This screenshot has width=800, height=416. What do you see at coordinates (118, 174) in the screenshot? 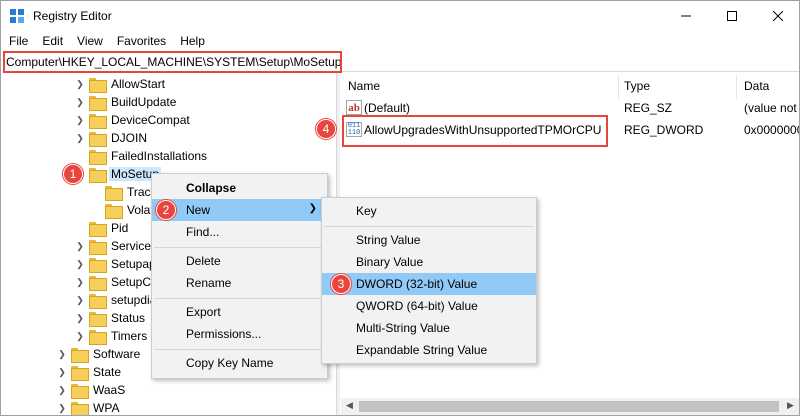
I see `tree-item-mosetup: ⌄MoSetup` at bounding box center [118, 174].